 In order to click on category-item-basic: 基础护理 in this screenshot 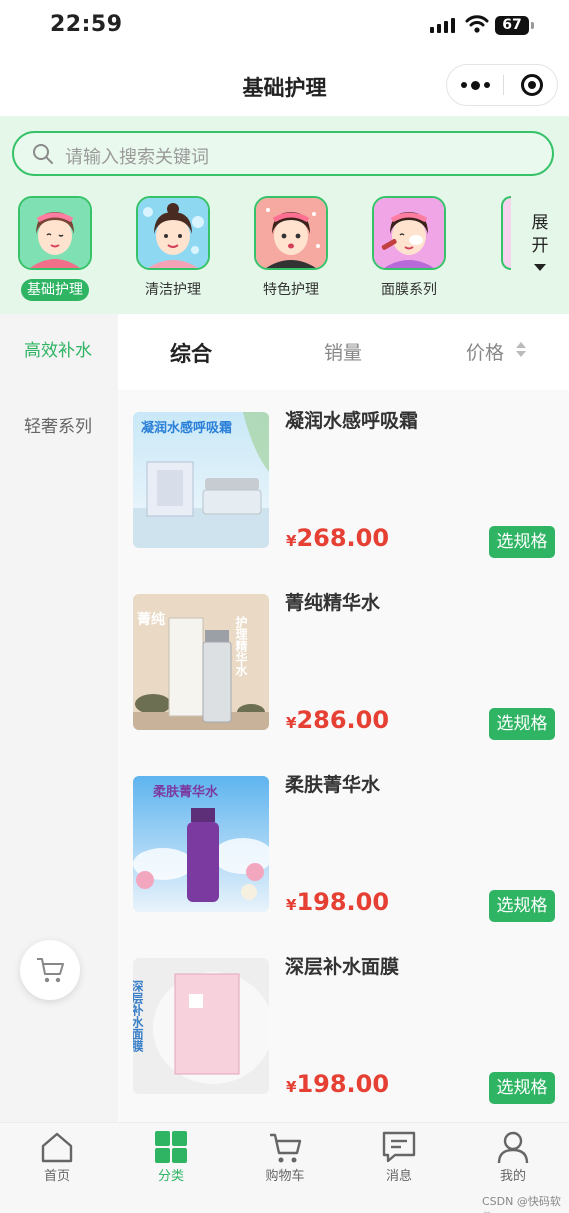, I will do `click(55, 251)`.